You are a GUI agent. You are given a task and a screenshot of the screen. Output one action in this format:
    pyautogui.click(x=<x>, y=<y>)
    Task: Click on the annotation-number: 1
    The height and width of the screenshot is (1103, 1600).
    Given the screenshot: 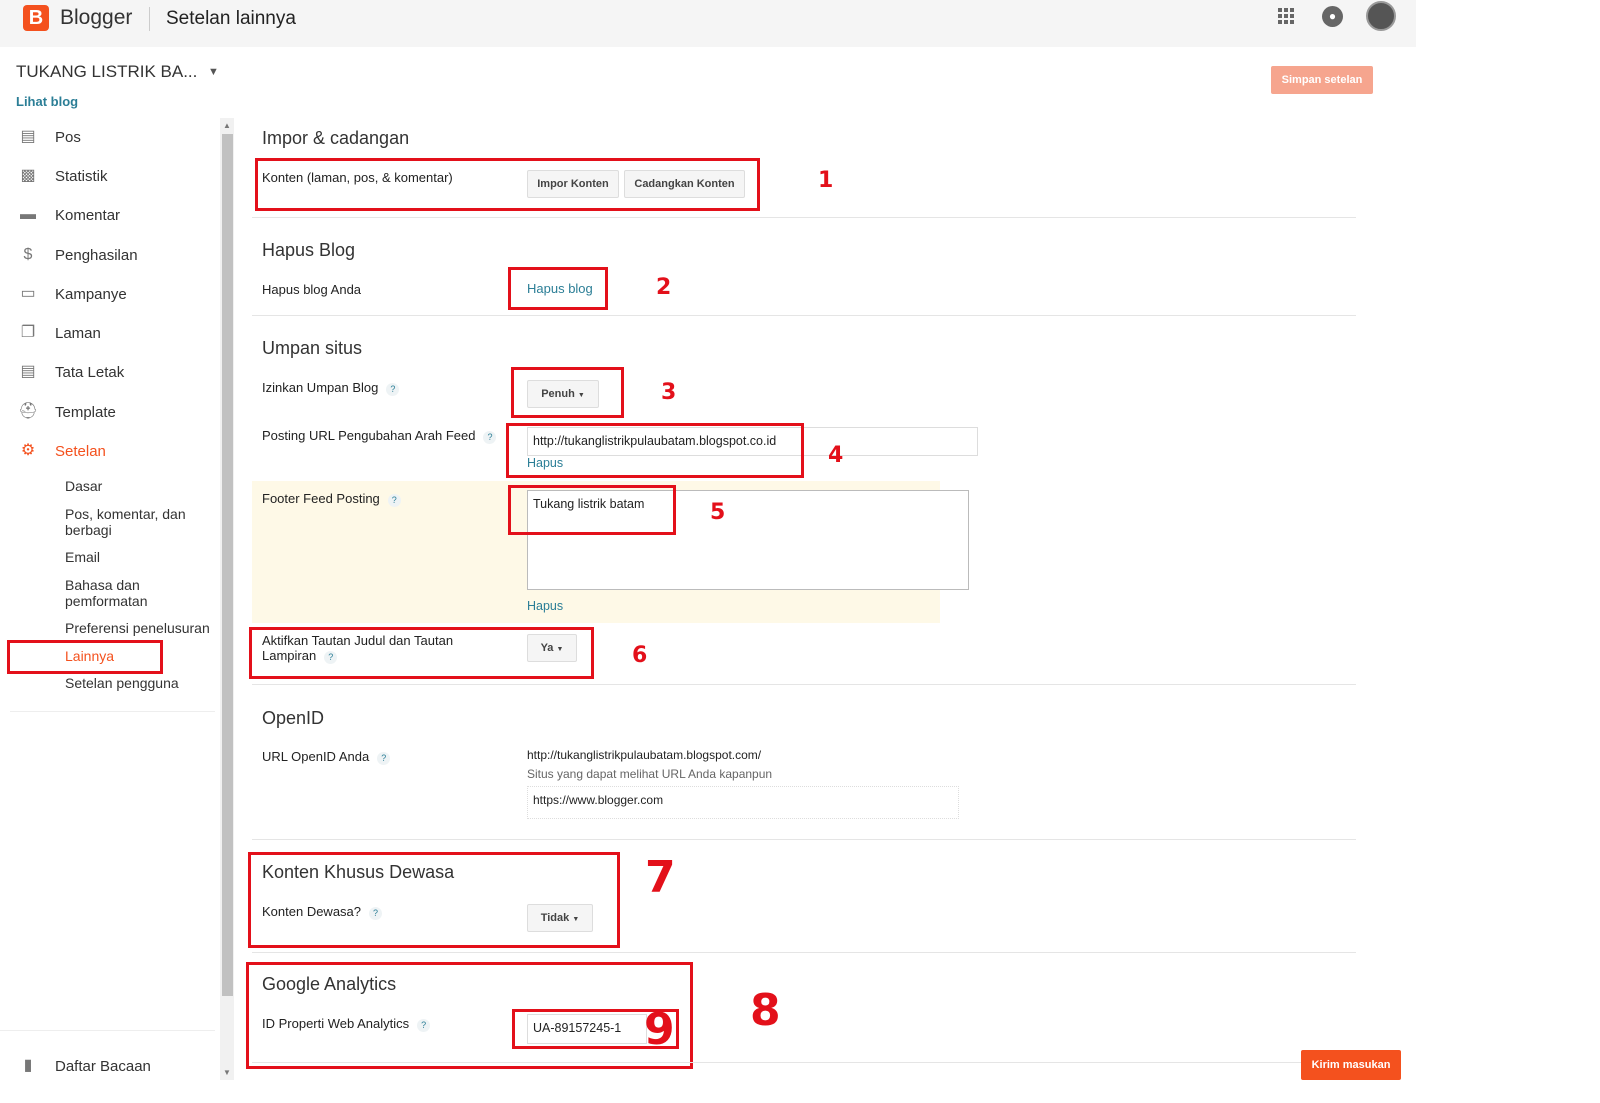 What is the action you would take?
    pyautogui.click(x=826, y=180)
    